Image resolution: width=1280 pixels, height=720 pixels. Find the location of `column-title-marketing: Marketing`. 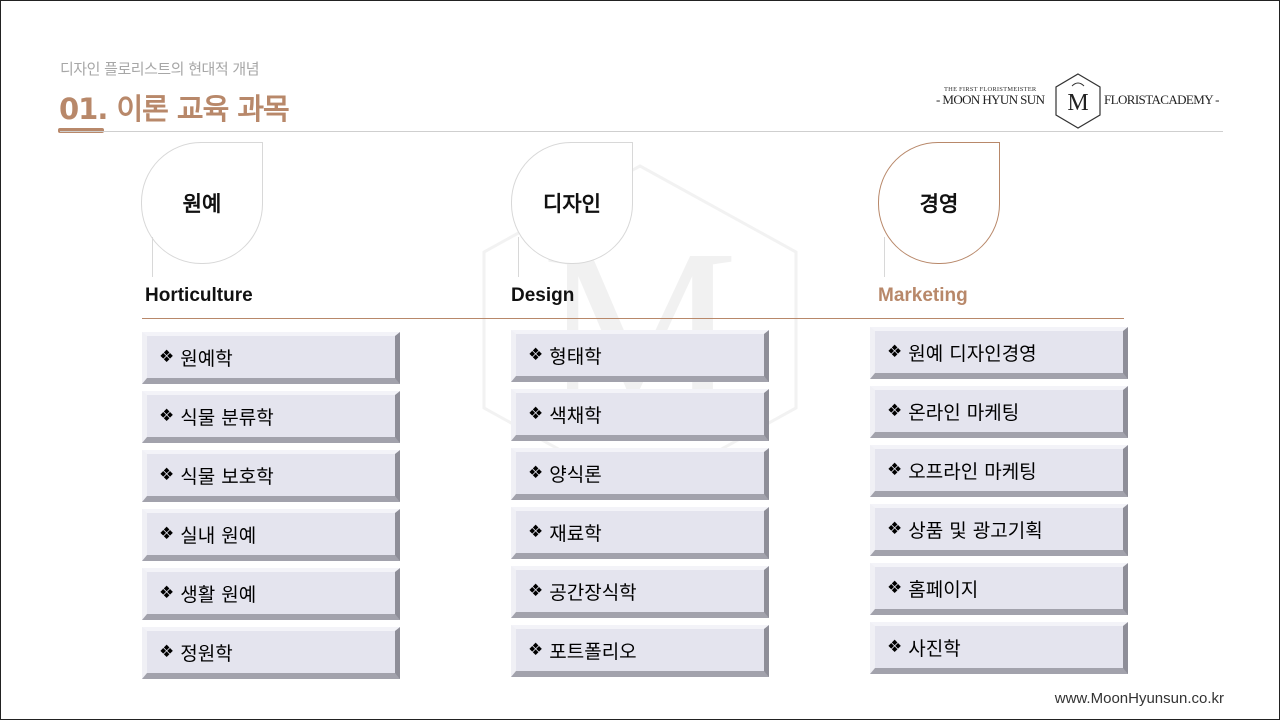

column-title-marketing: Marketing is located at coordinates (923, 295).